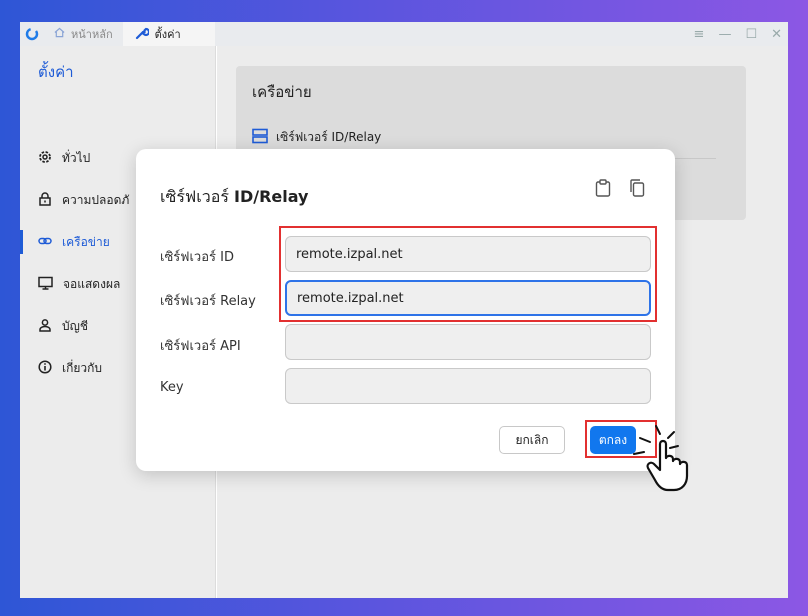 The image size is (808, 616). I want to click on dialog-title-th: เซิร์ฟเวอร์, so click(197, 196).